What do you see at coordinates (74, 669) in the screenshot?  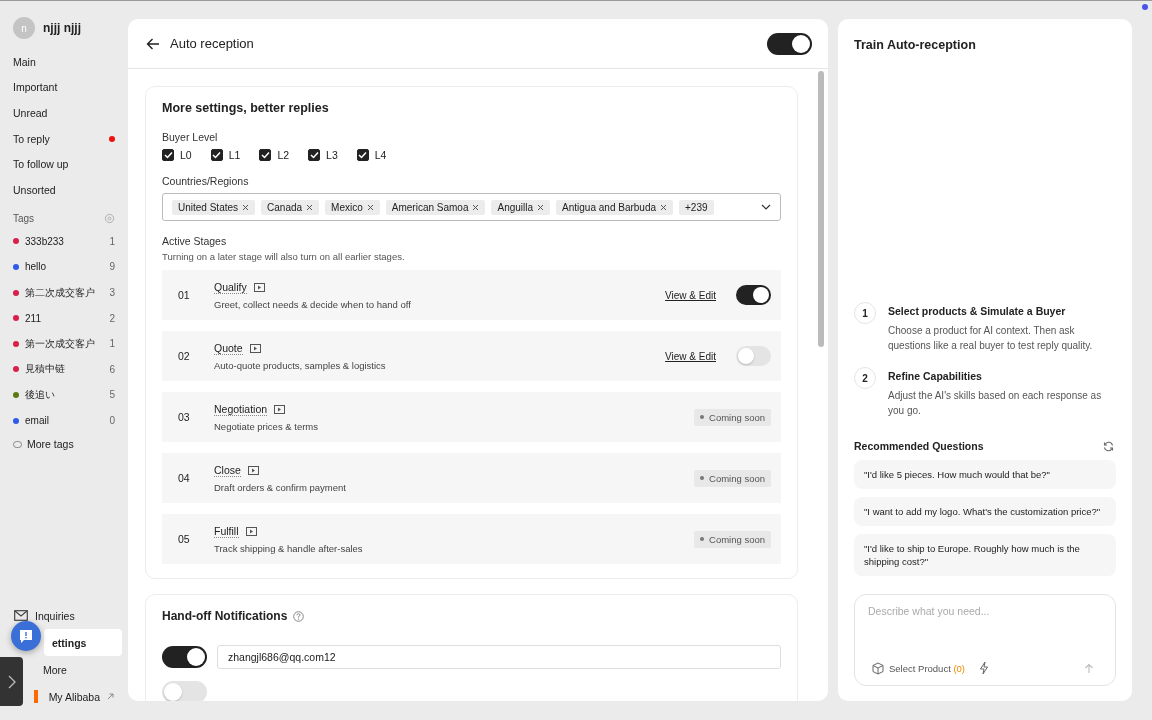 I see `nav-item: More` at bounding box center [74, 669].